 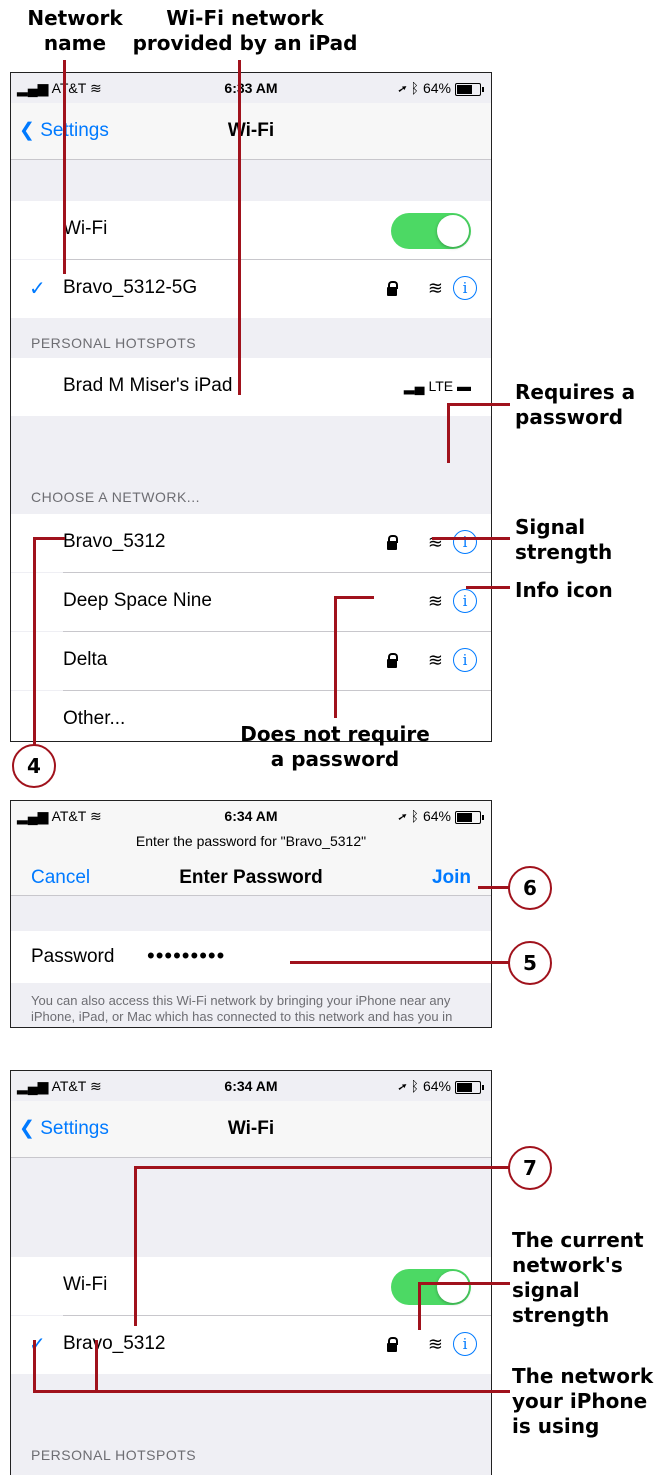 I want to click on network-row: Bravo_5312 ≋ i, so click(x=251, y=543).